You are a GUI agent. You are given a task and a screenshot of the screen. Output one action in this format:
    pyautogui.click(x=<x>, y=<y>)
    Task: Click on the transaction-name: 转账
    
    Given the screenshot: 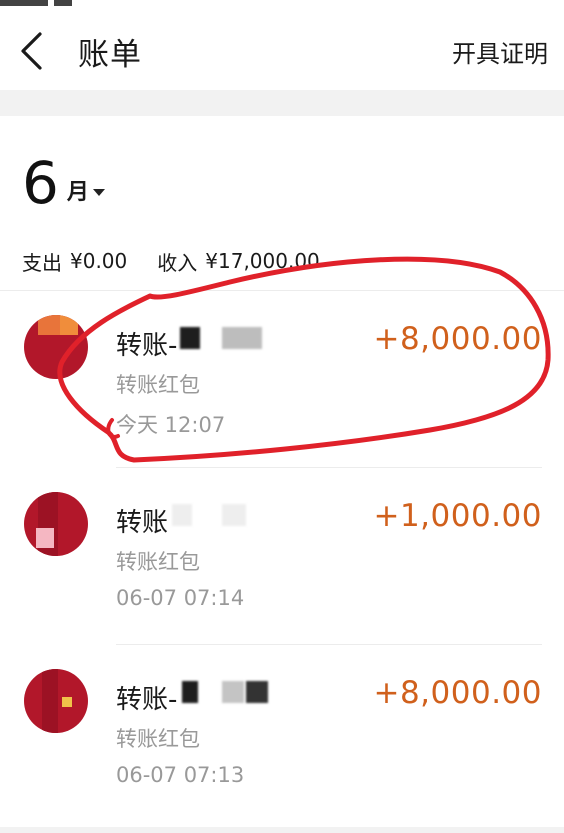 What is the action you would take?
    pyautogui.click(x=142, y=523)
    